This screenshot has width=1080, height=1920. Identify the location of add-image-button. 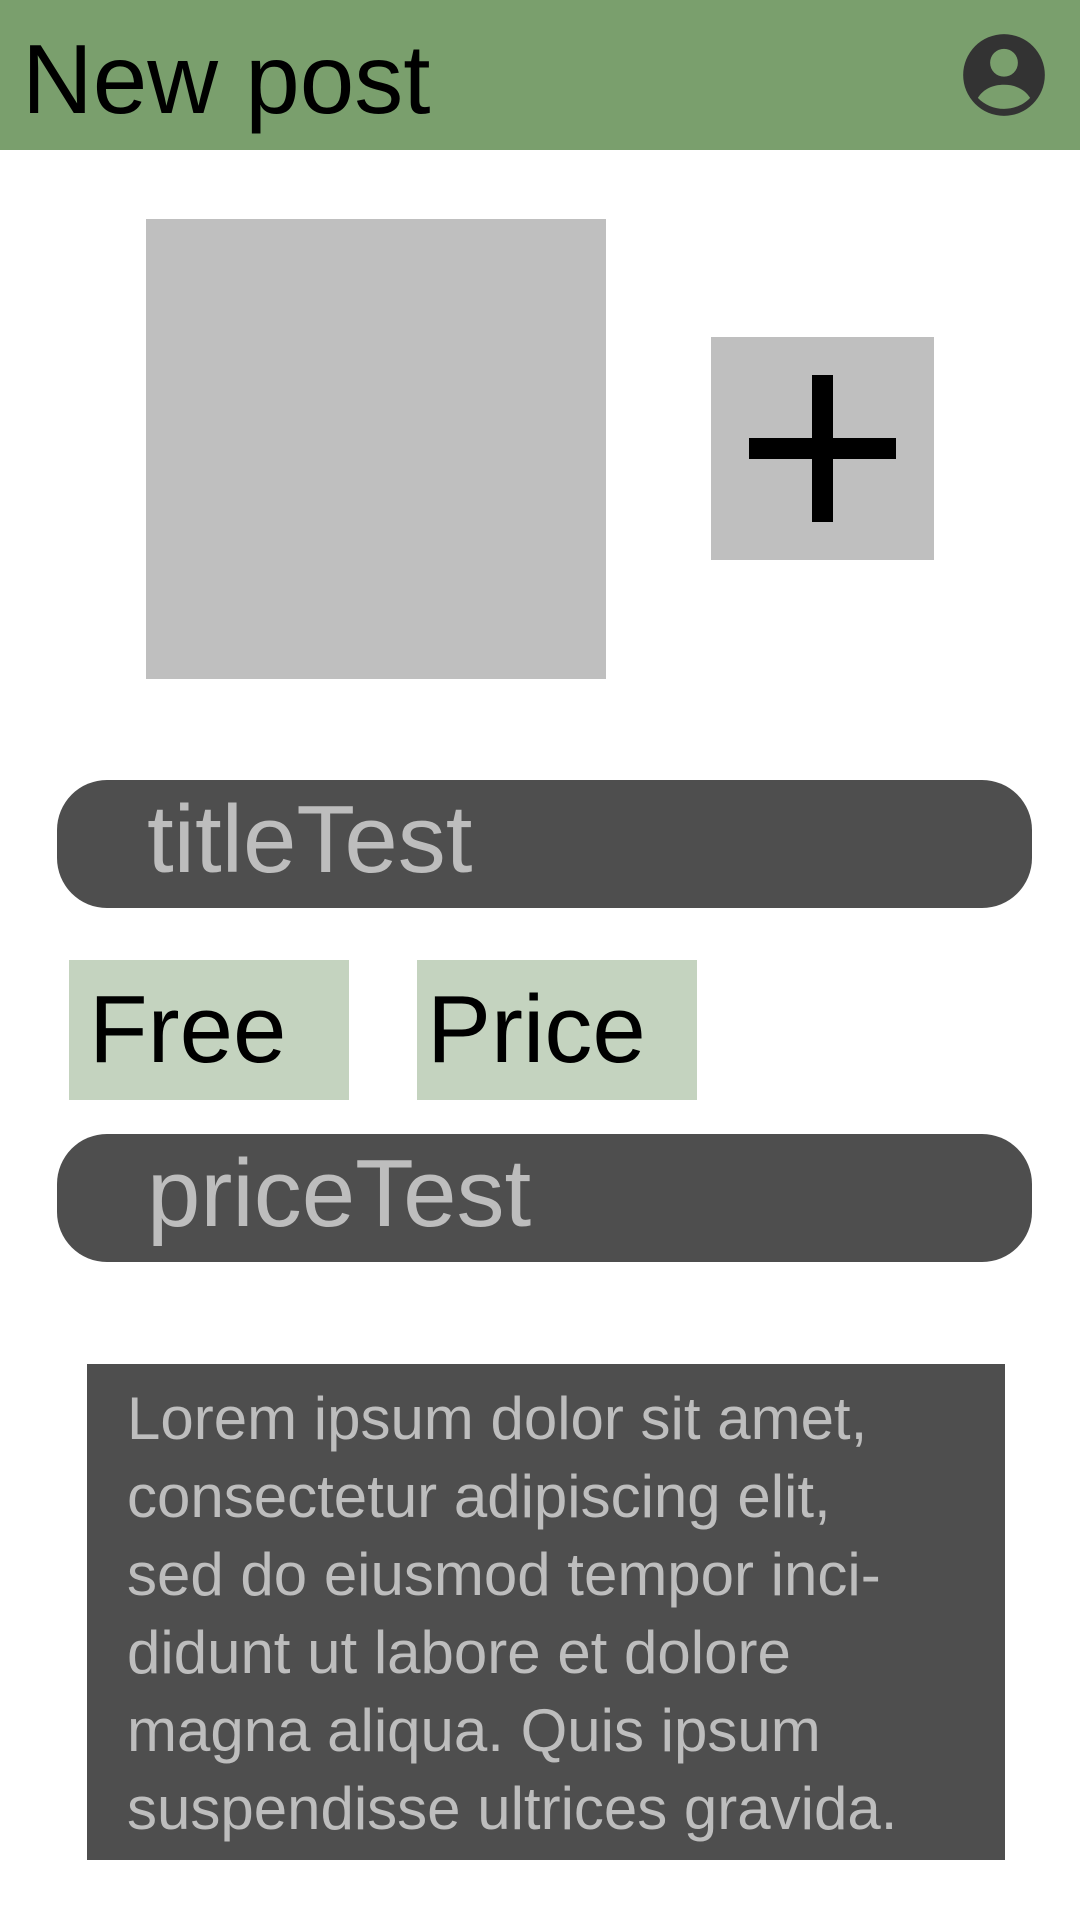
(822, 448).